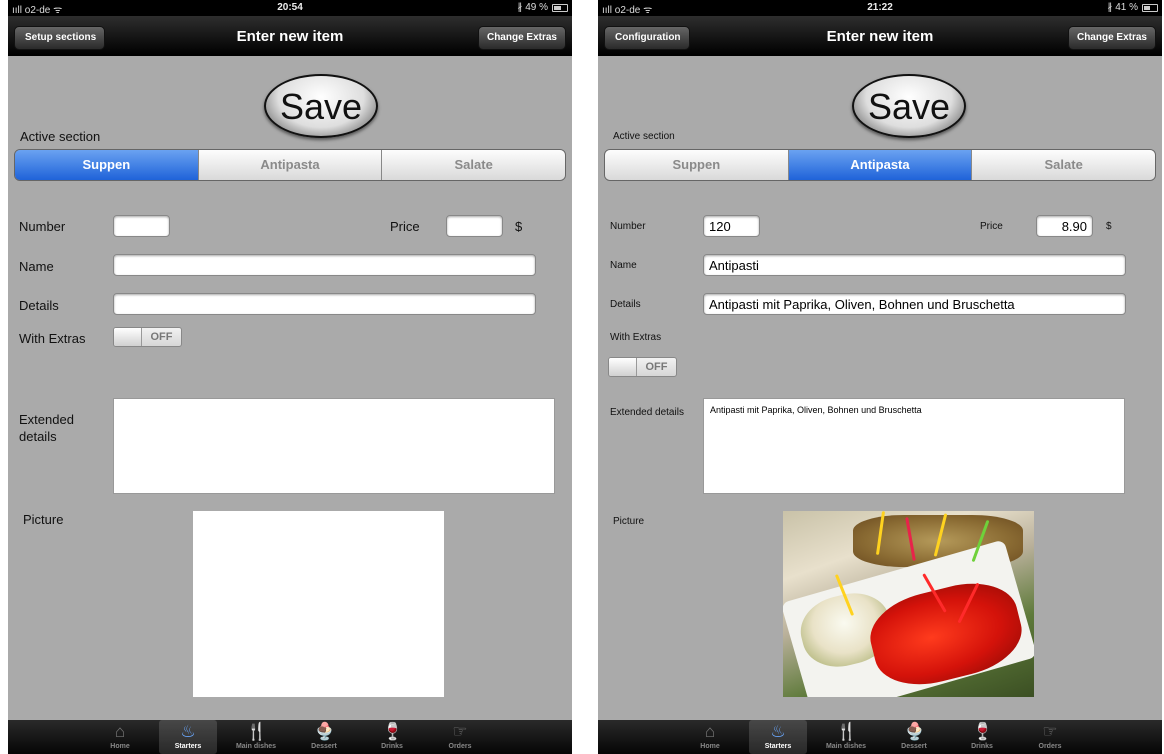 The image size is (1164, 754). I want to click on status-bar: ııll o2-de ᯤ 20:54 ∦ 49 %, so click(290, 8).